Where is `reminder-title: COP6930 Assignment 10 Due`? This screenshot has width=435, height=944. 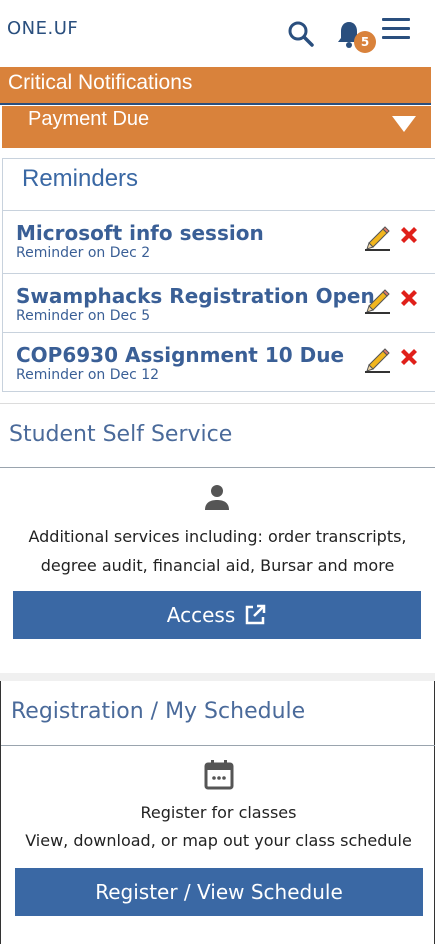 reminder-title: COP6930 Assignment 10 Due is located at coordinates (180, 355).